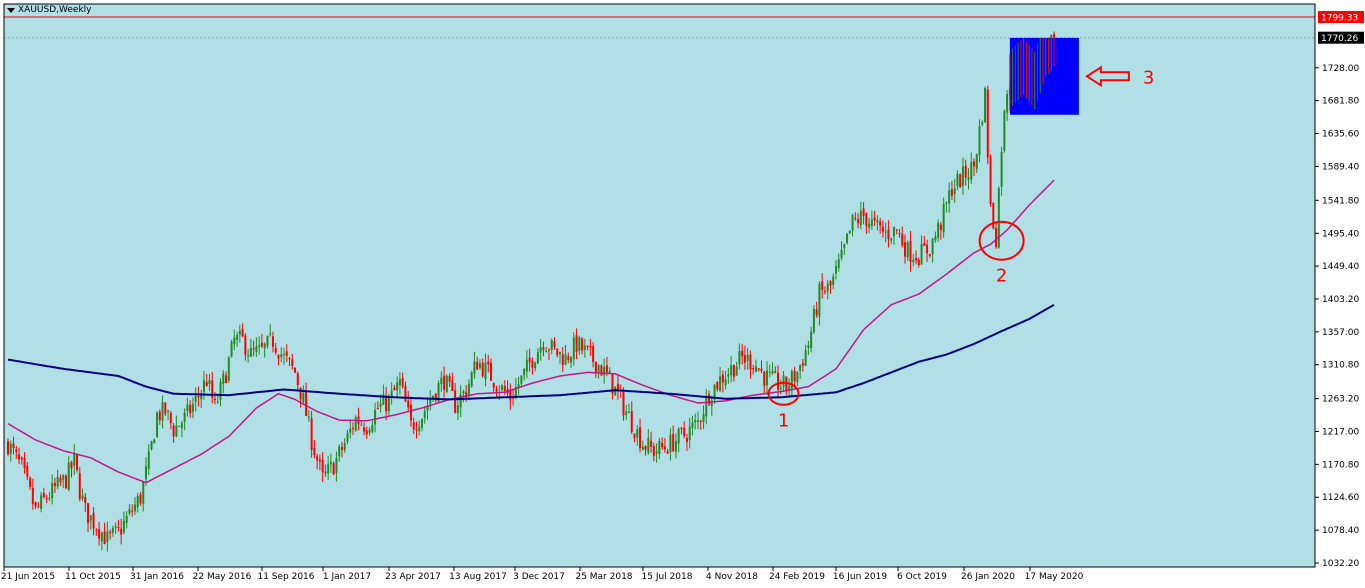  What do you see at coordinates (1340, 201) in the screenshot?
I see `y-tick-label: 1541.80` at bounding box center [1340, 201].